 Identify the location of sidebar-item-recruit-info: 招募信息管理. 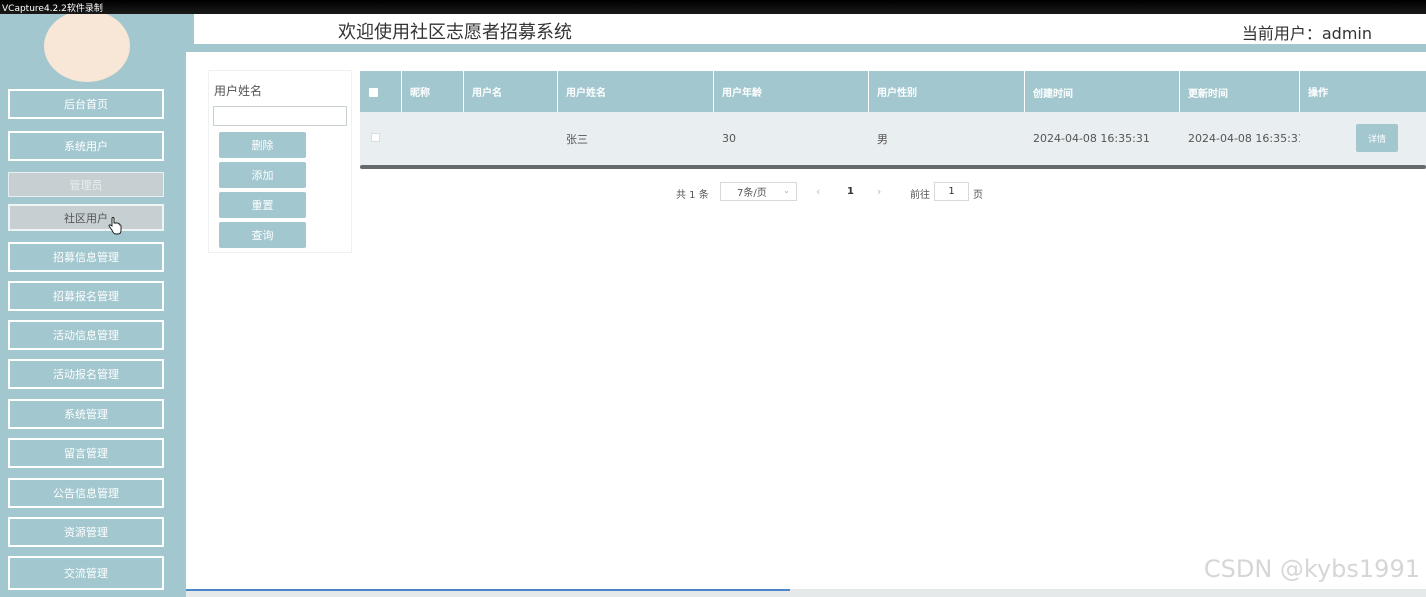
(86, 257).